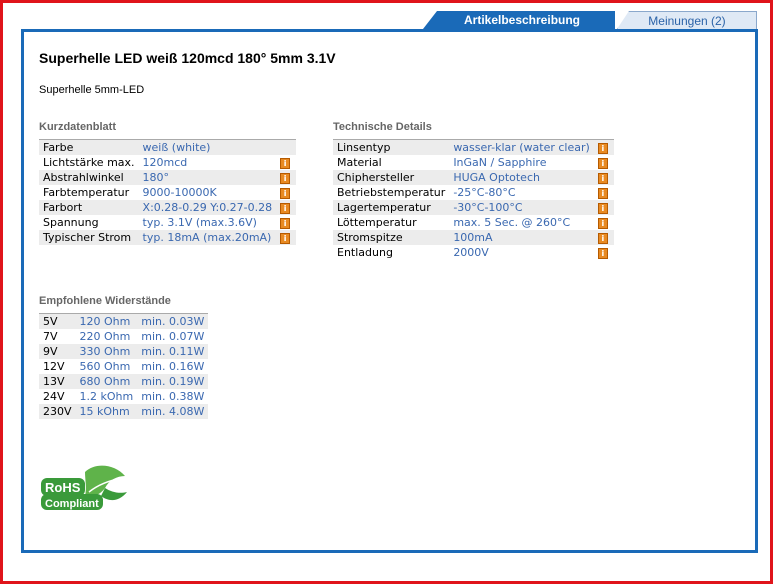  Describe the element at coordinates (77, 127) in the screenshot. I see `kurzdatenblatt-heading: Kurzdatenblatt` at that location.